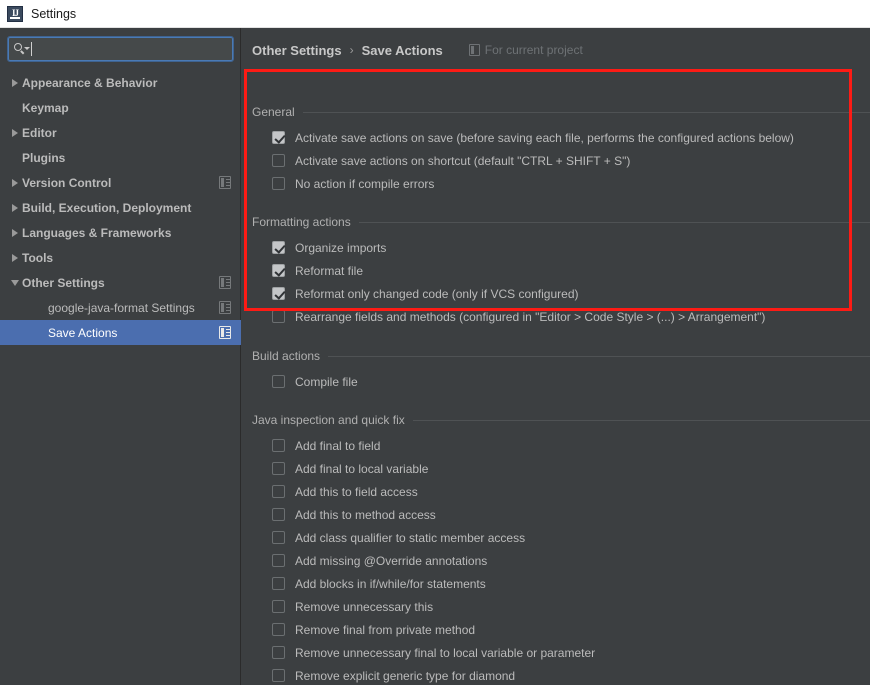 The width and height of the screenshot is (870, 685). I want to click on group-header: General, so click(556, 112).